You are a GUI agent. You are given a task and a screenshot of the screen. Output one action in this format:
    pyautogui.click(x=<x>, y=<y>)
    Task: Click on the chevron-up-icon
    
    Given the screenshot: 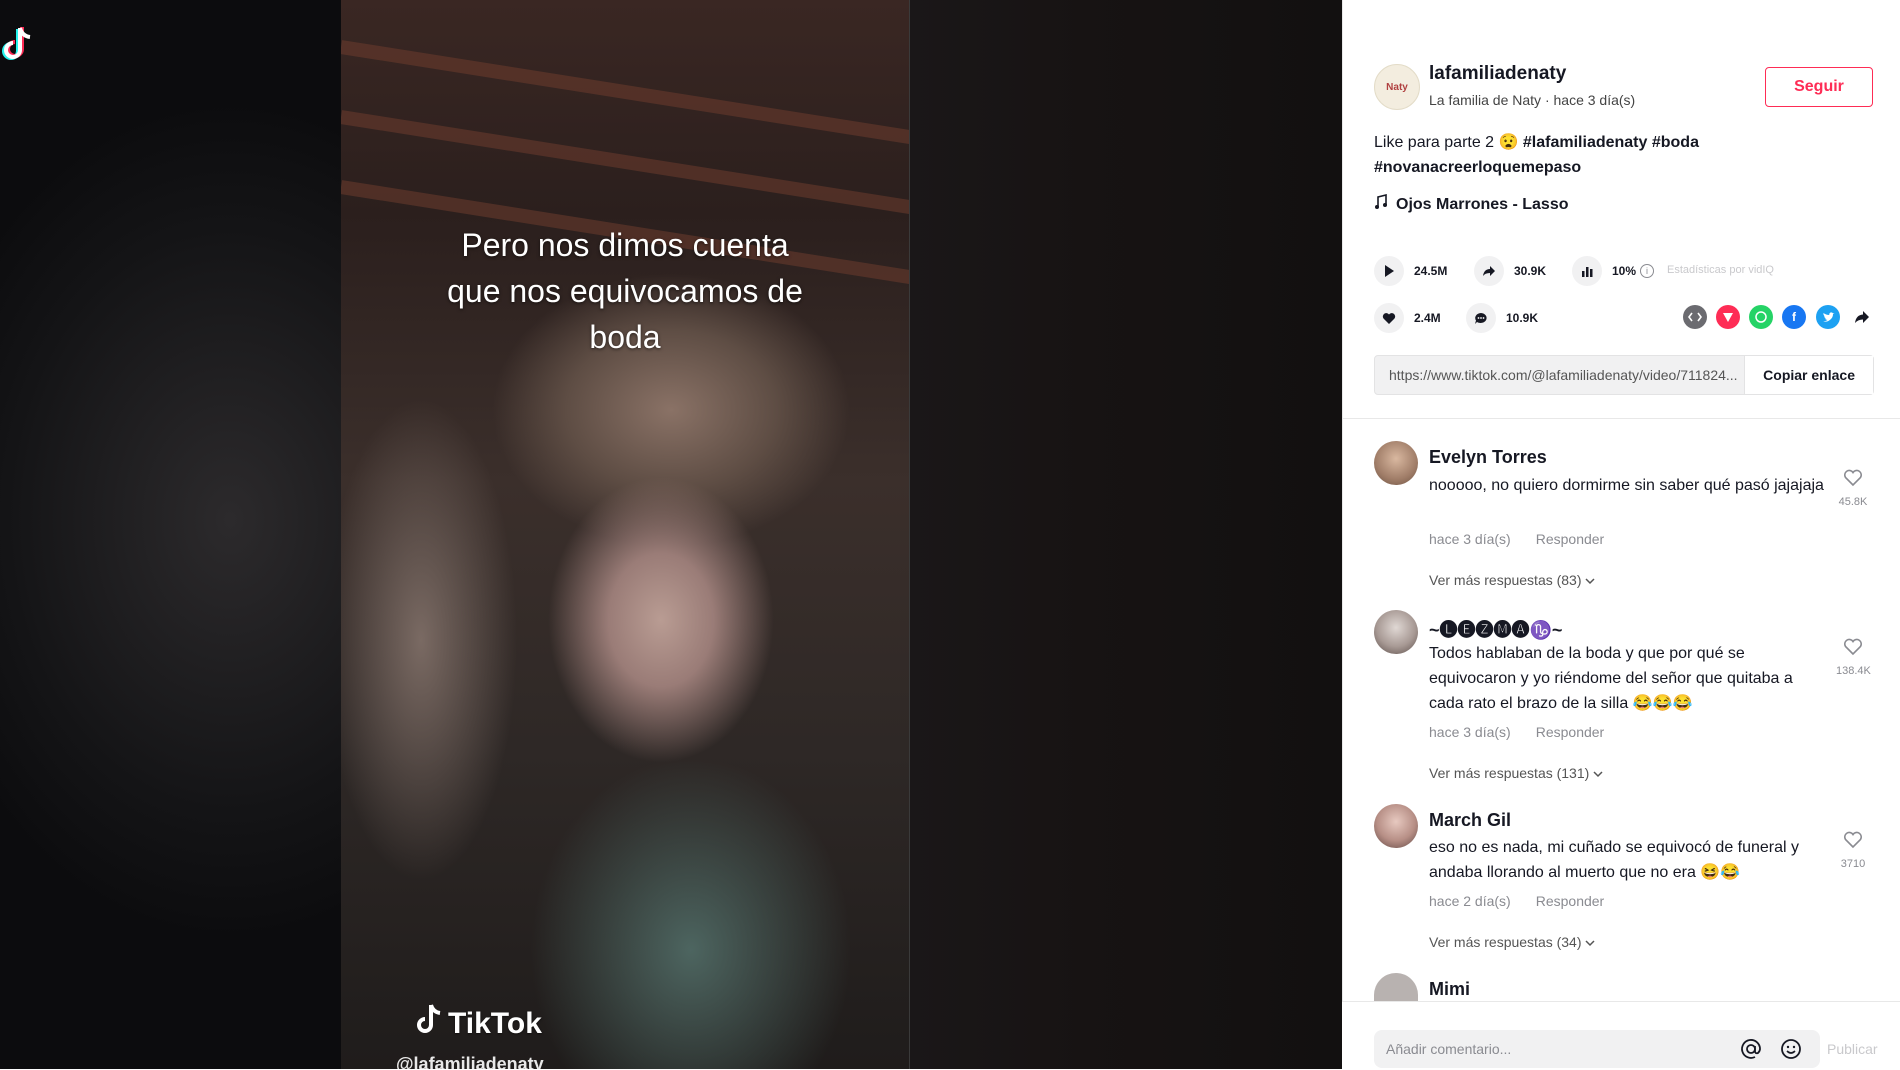 What is the action you would take?
    pyautogui.click(x=1300, y=488)
    